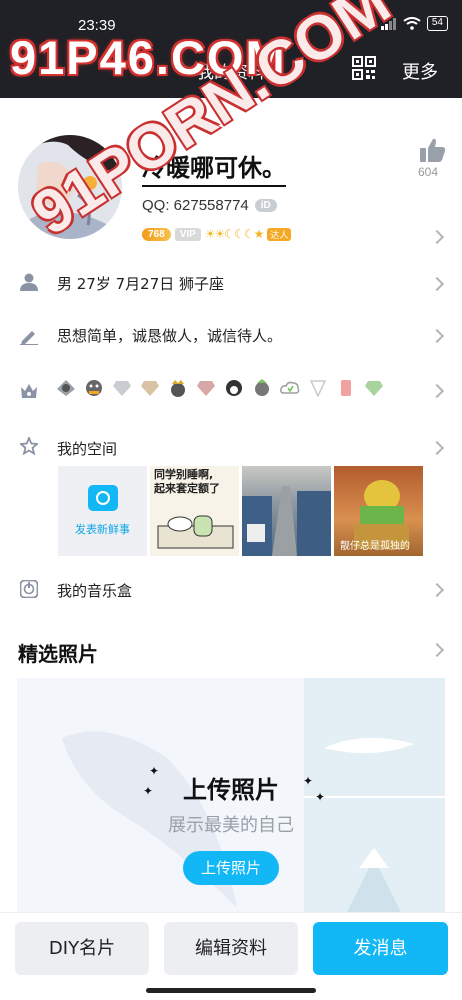 This screenshot has width=462, height=1000. Describe the element at coordinates (346, 388) in the screenshot. I see `phone-icon` at that location.